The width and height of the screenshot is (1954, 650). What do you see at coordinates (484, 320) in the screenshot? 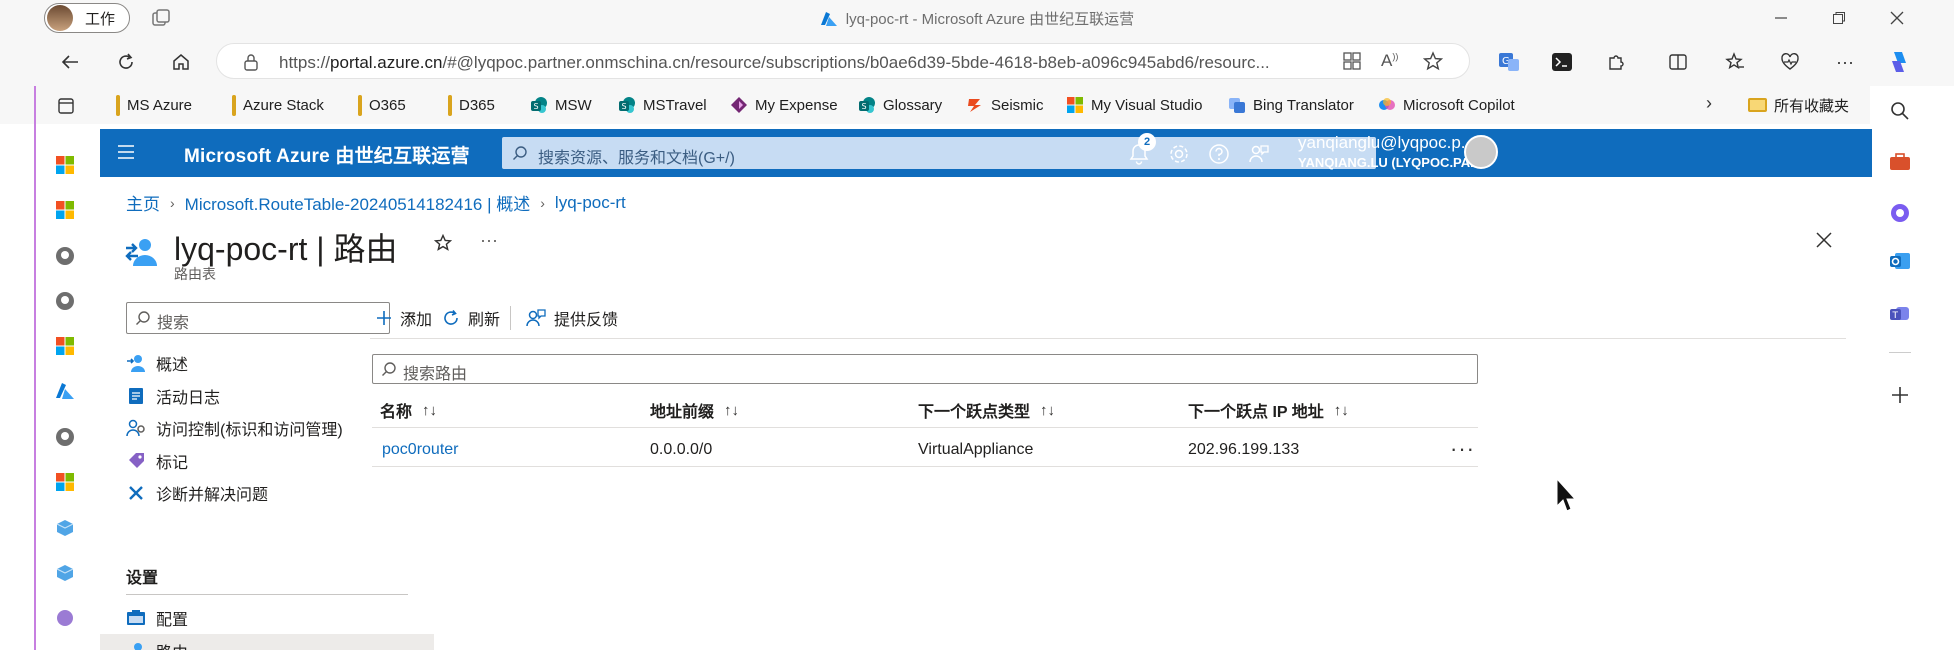
I see `refresh-label: 刷新` at bounding box center [484, 320].